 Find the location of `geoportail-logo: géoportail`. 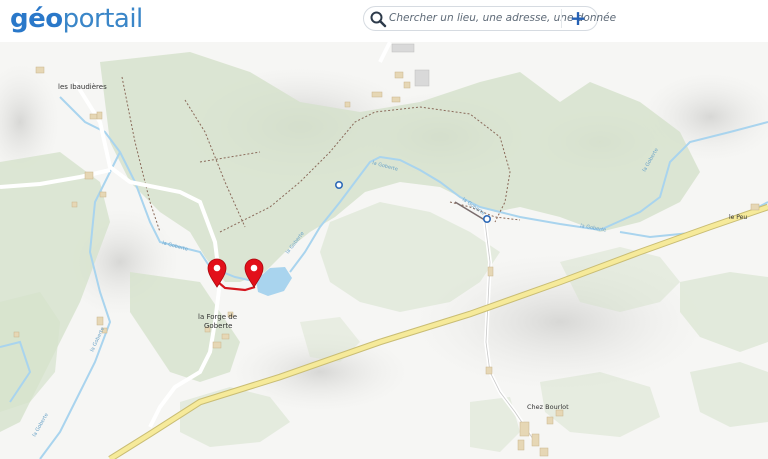

geoportail-logo: géoportail is located at coordinates (76, 19).